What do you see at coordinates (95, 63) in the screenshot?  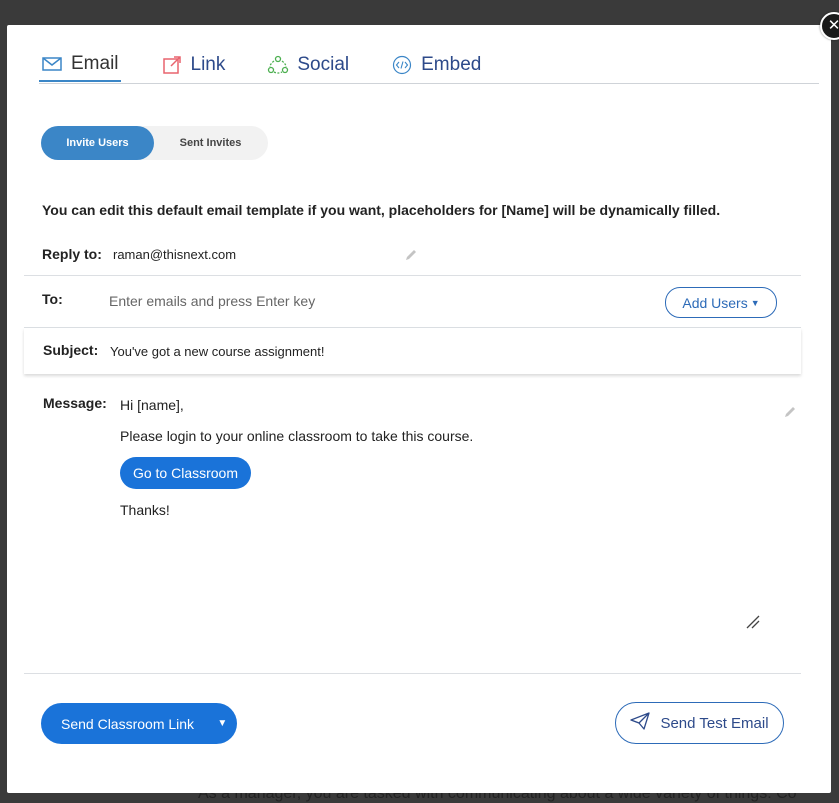 I see `tab-email-label: Email` at bounding box center [95, 63].